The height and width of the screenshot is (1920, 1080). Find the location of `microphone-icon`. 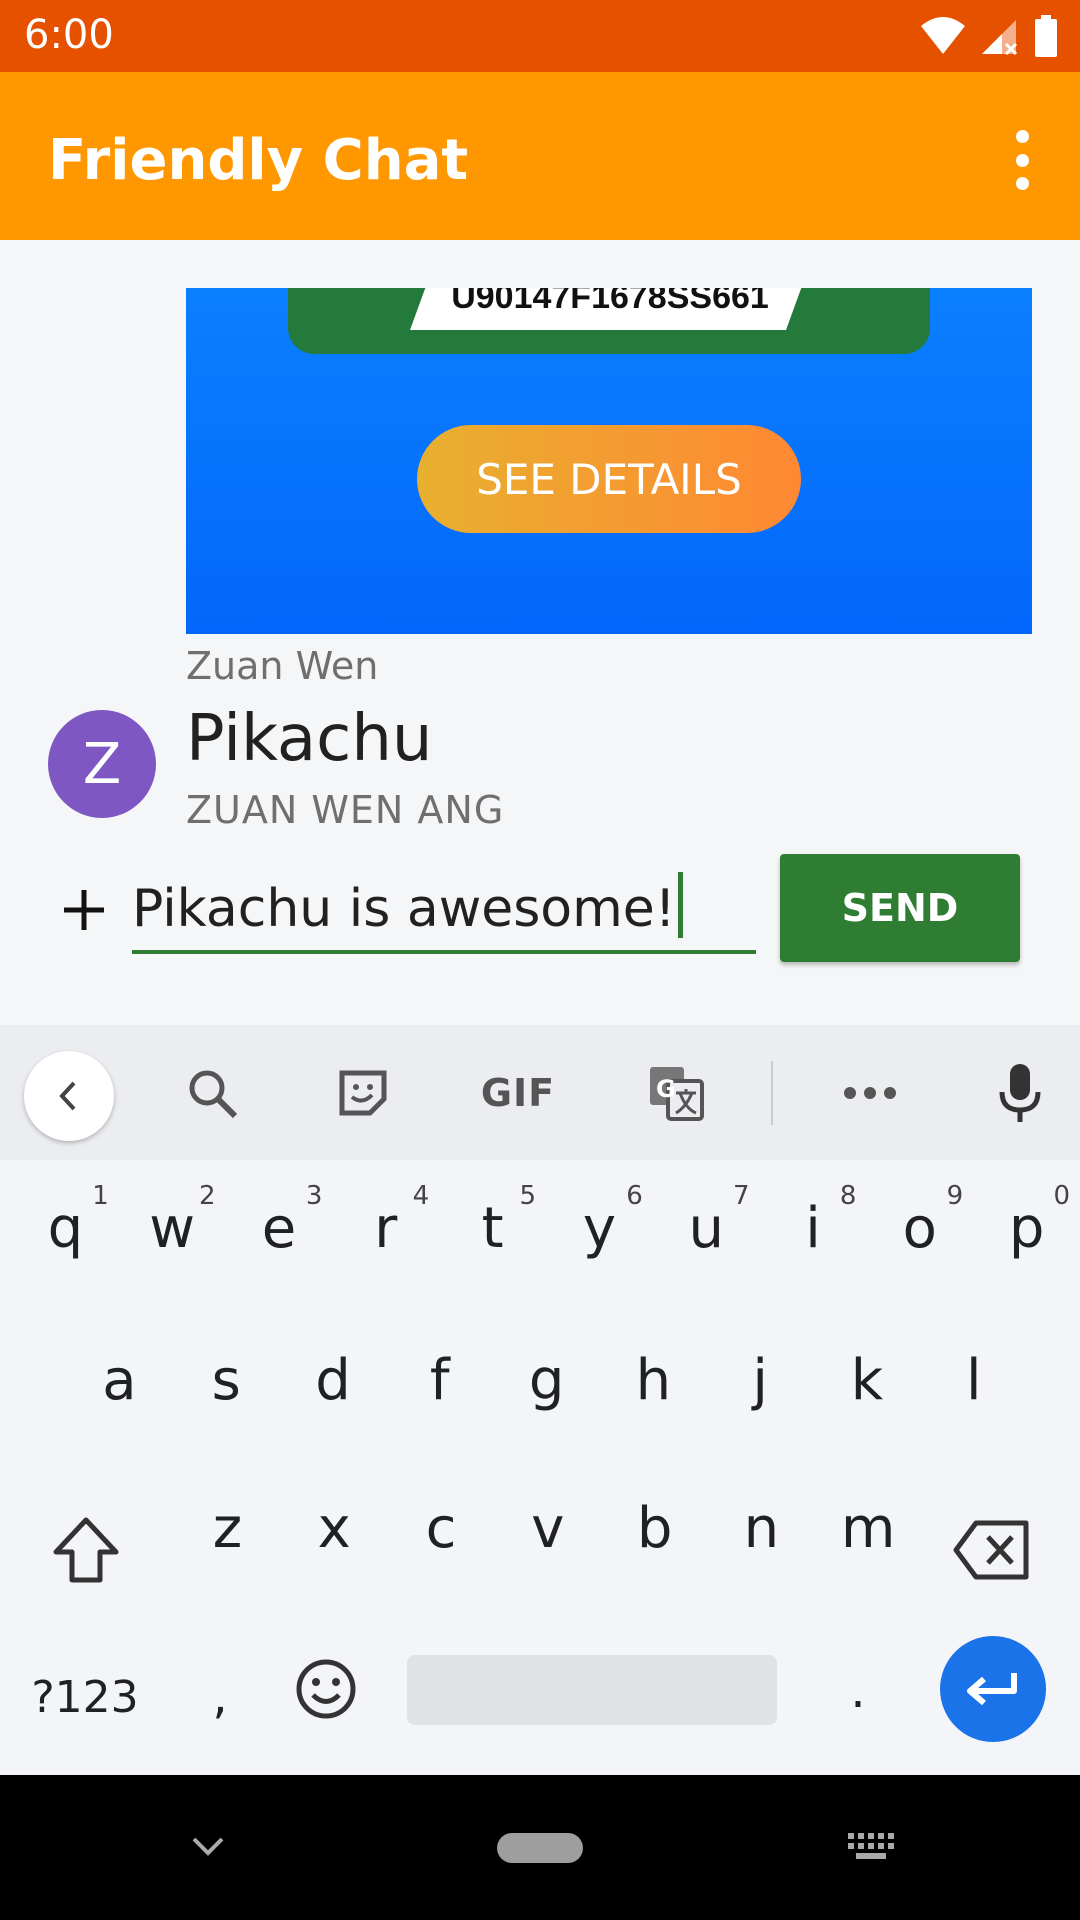

microphone-icon is located at coordinates (1020, 1093).